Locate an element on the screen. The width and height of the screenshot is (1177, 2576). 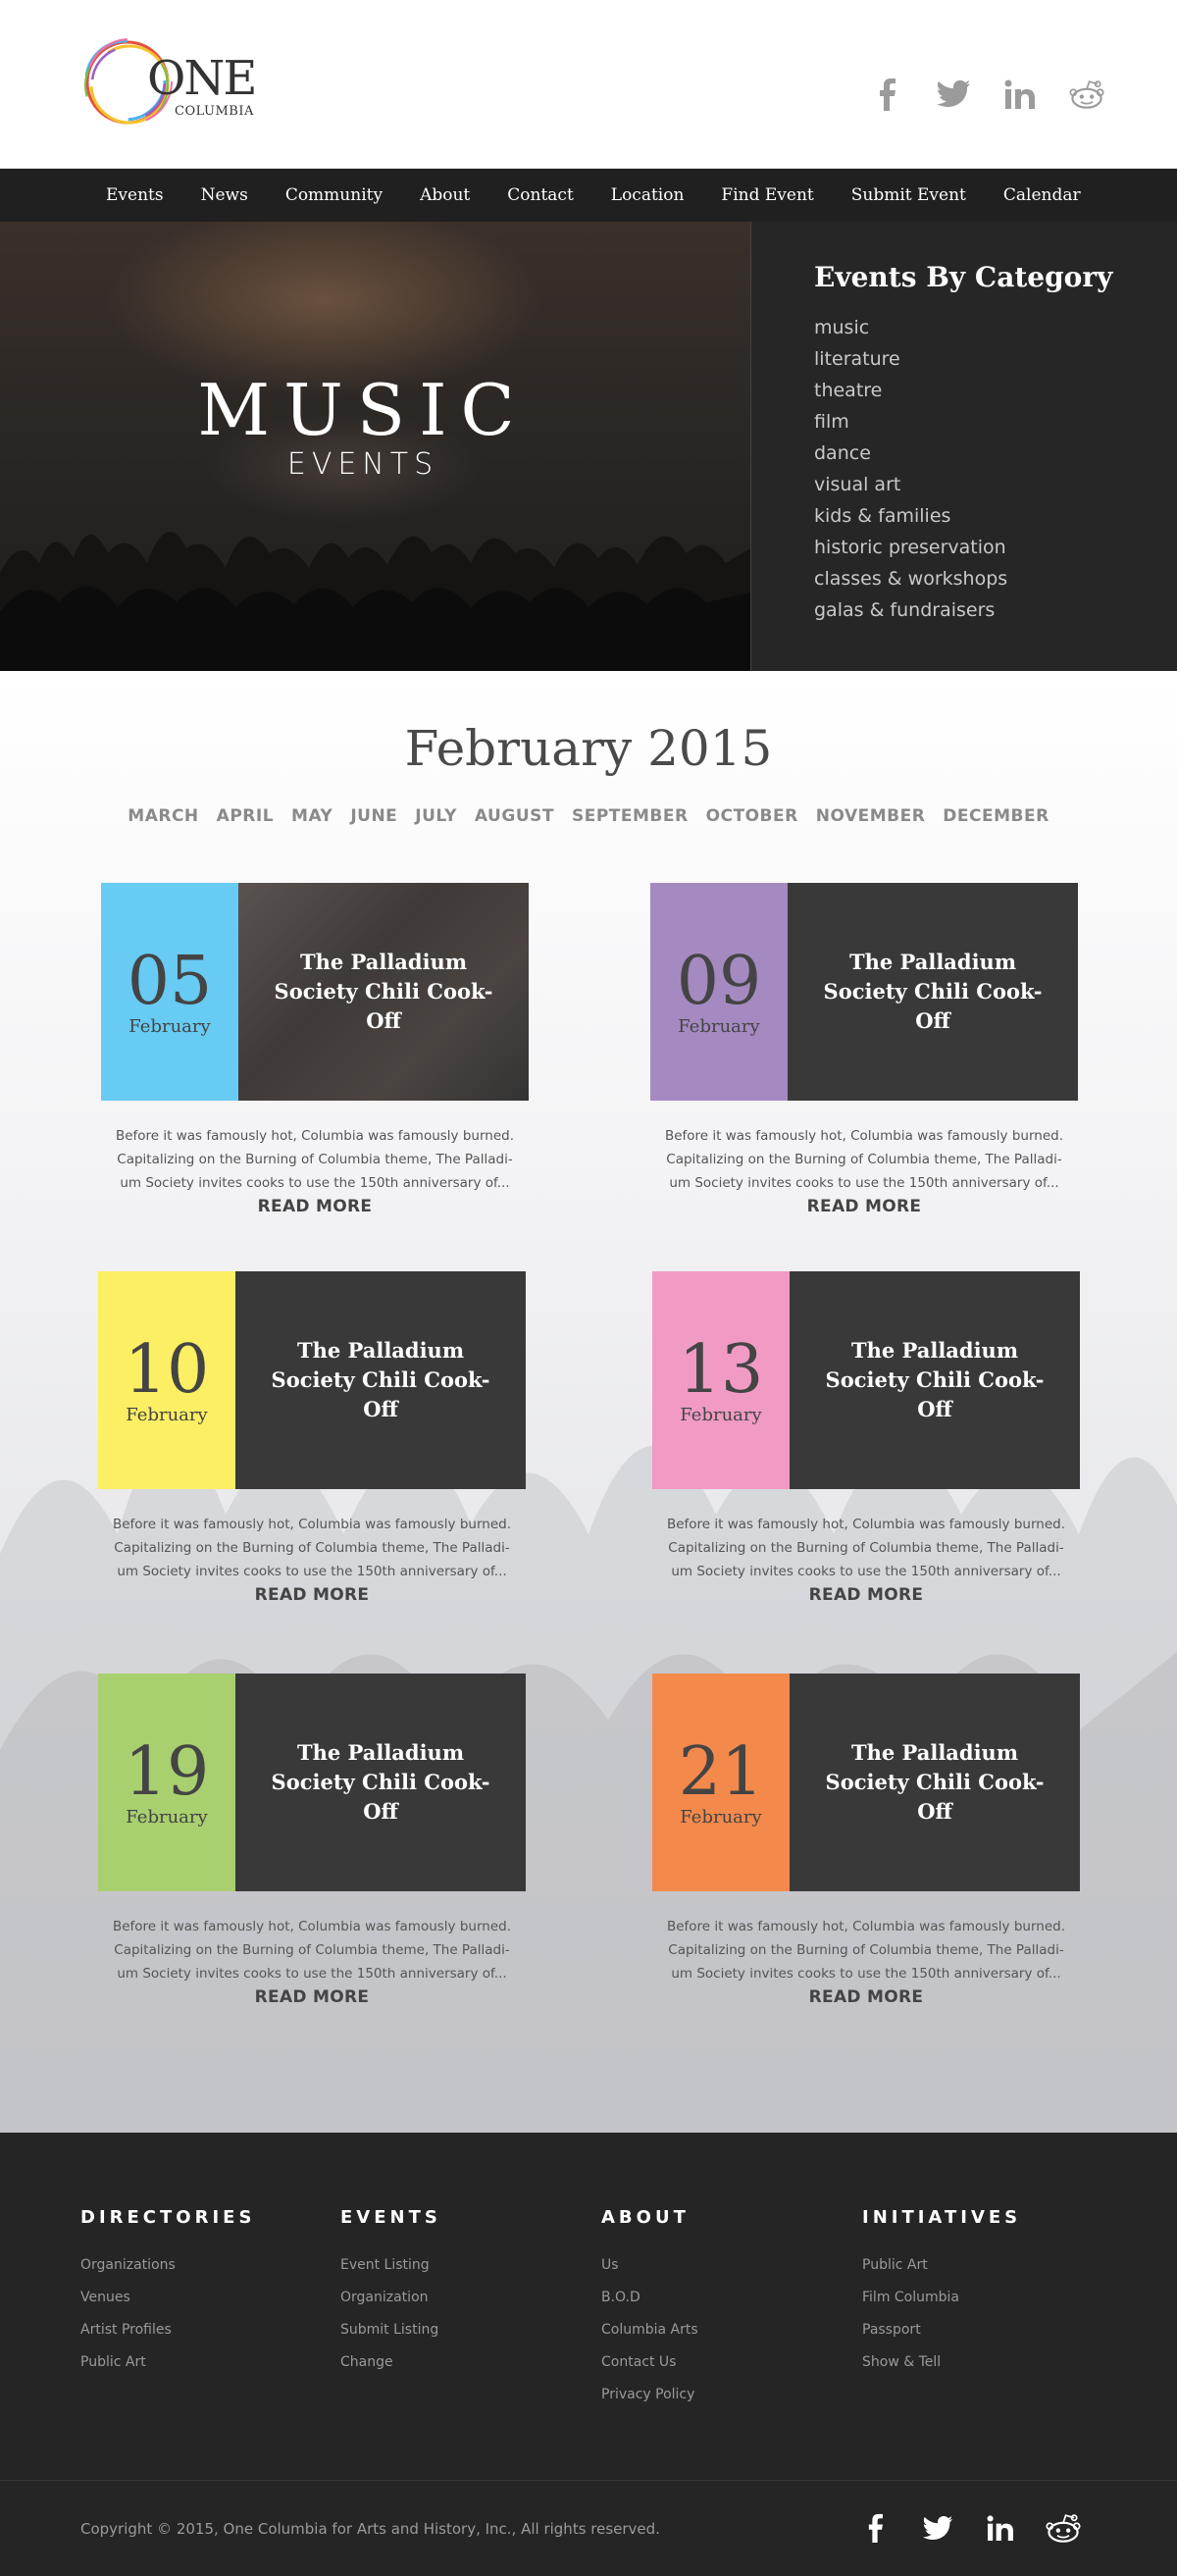
logo-word: ONE is located at coordinates (202, 78).